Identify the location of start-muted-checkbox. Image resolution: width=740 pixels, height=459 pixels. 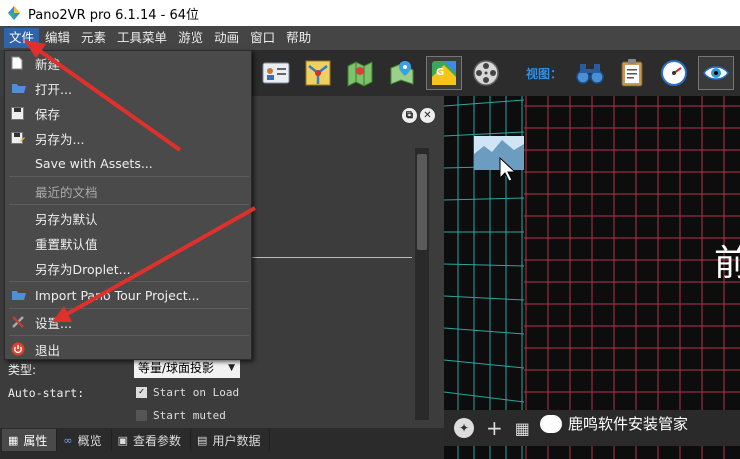
(141, 415).